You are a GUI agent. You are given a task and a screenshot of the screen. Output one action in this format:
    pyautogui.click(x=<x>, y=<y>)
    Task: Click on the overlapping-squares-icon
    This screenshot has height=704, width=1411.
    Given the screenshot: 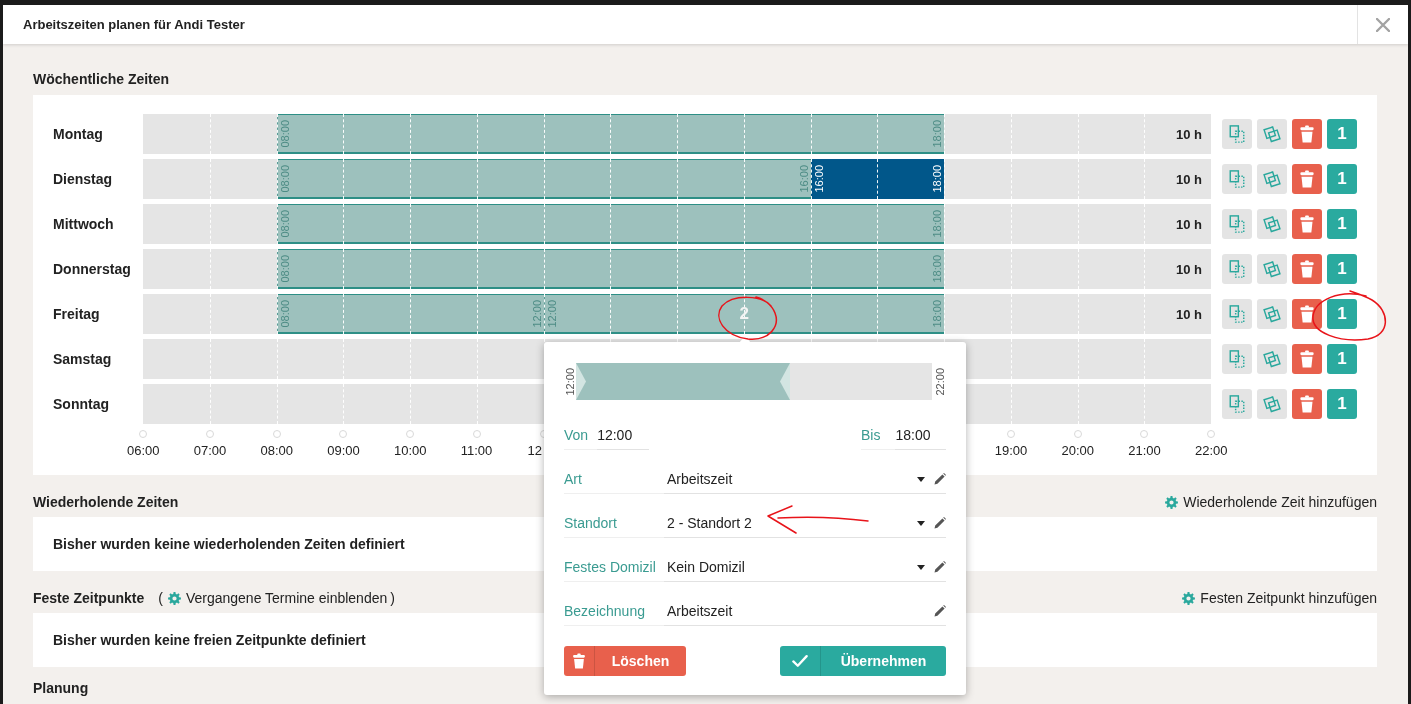 What is the action you would take?
    pyautogui.click(x=1272, y=179)
    